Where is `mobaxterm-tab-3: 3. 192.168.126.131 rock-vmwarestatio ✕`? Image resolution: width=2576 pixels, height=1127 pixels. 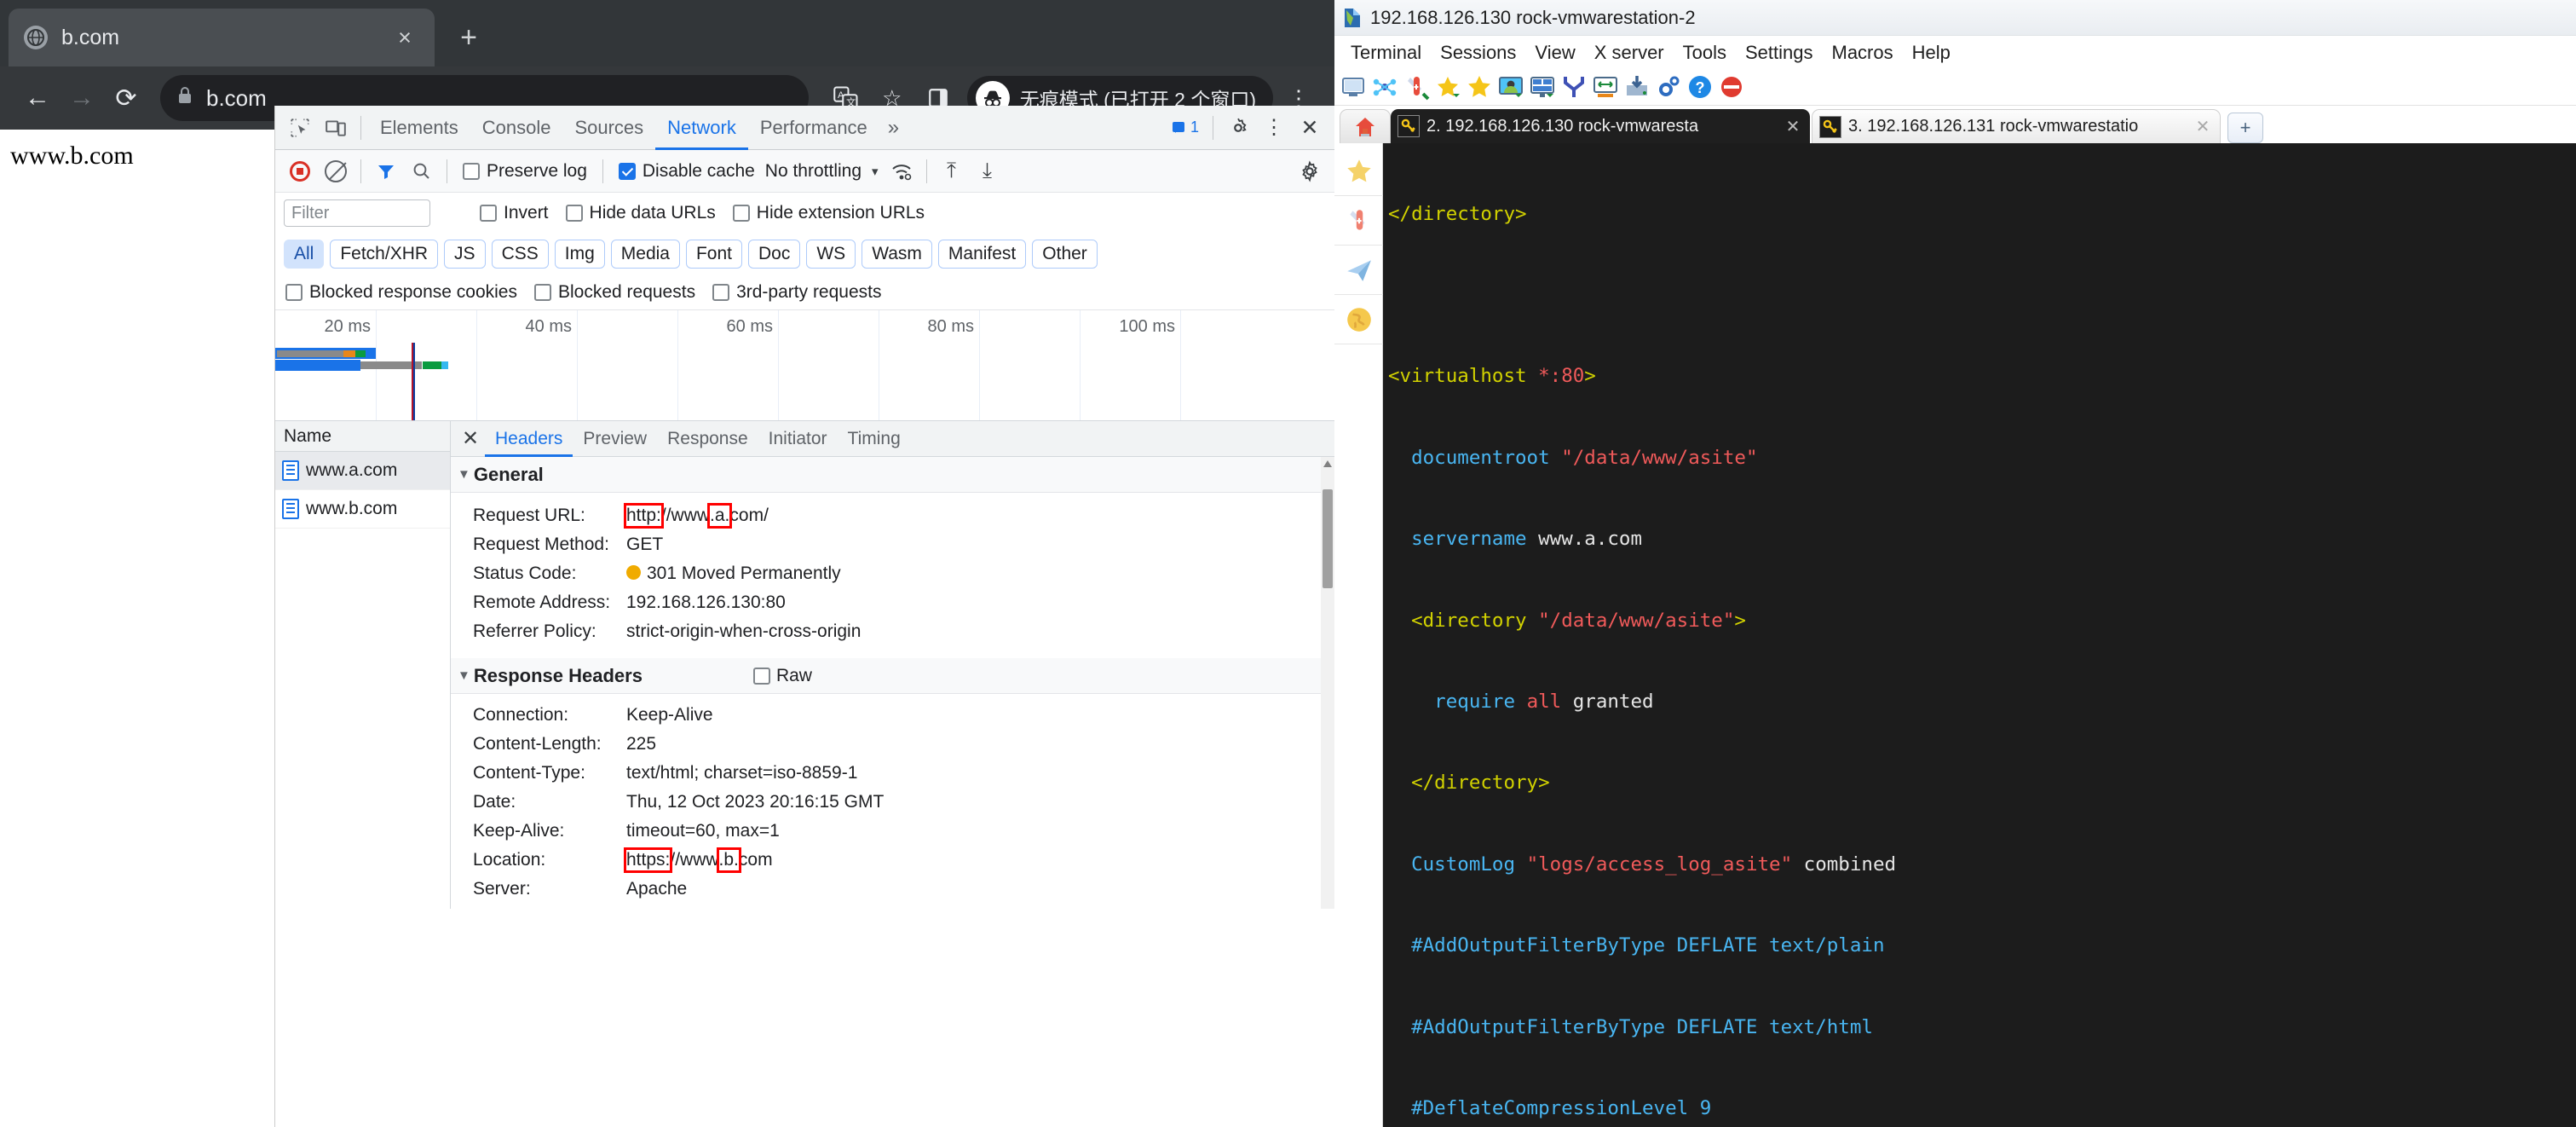
mobaxterm-tab-3: 3. 192.168.126.131 rock-vmwarestatio ✕ is located at coordinates (2016, 126).